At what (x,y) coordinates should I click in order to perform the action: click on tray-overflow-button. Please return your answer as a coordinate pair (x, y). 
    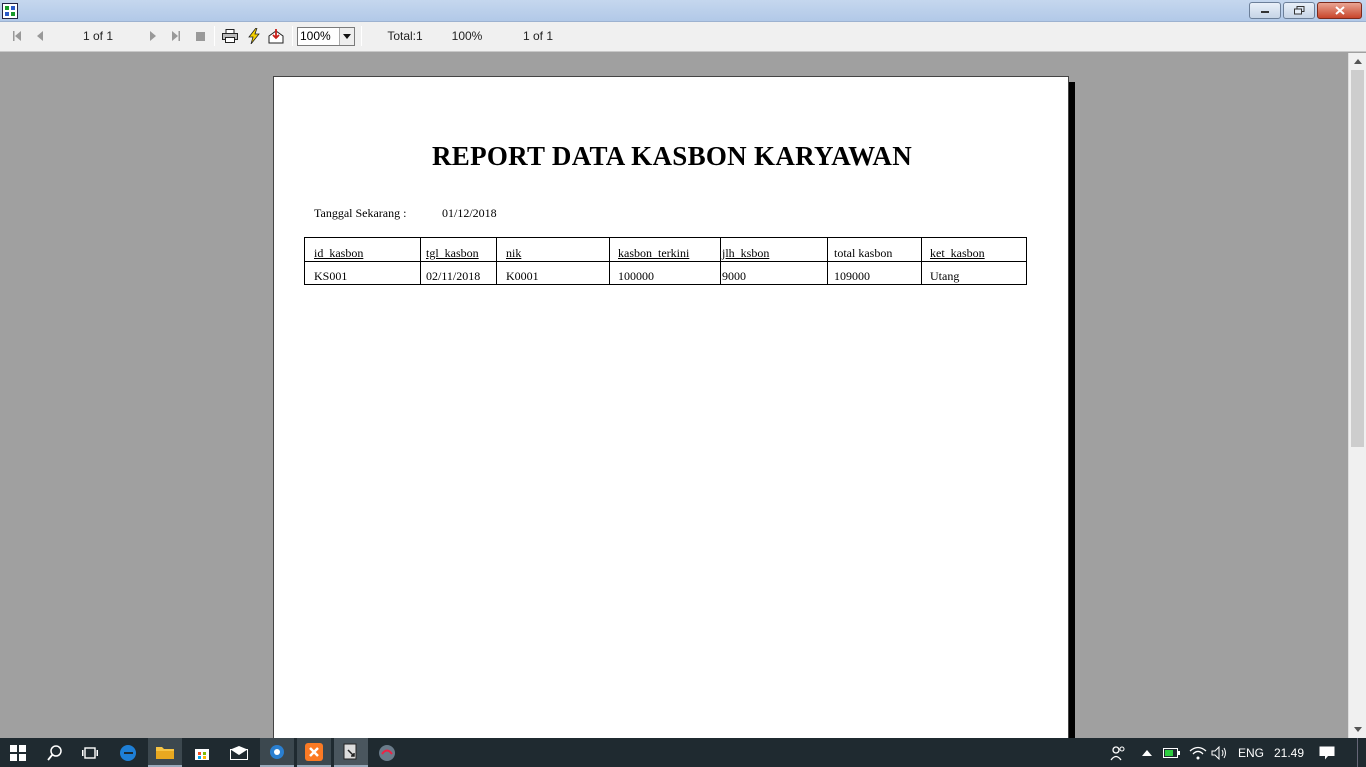
    Looking at the image, I should click on (1147, 752).